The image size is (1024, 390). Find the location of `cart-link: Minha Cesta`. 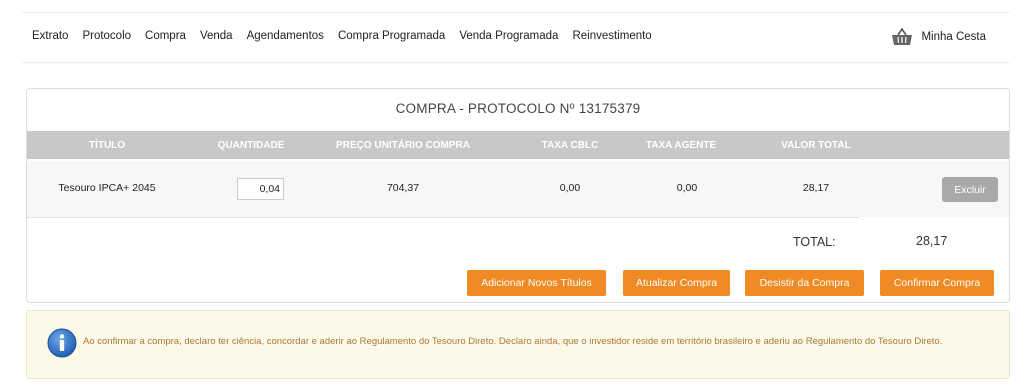

cart-link: Minha Cesta is located at coordinates (938, 37).